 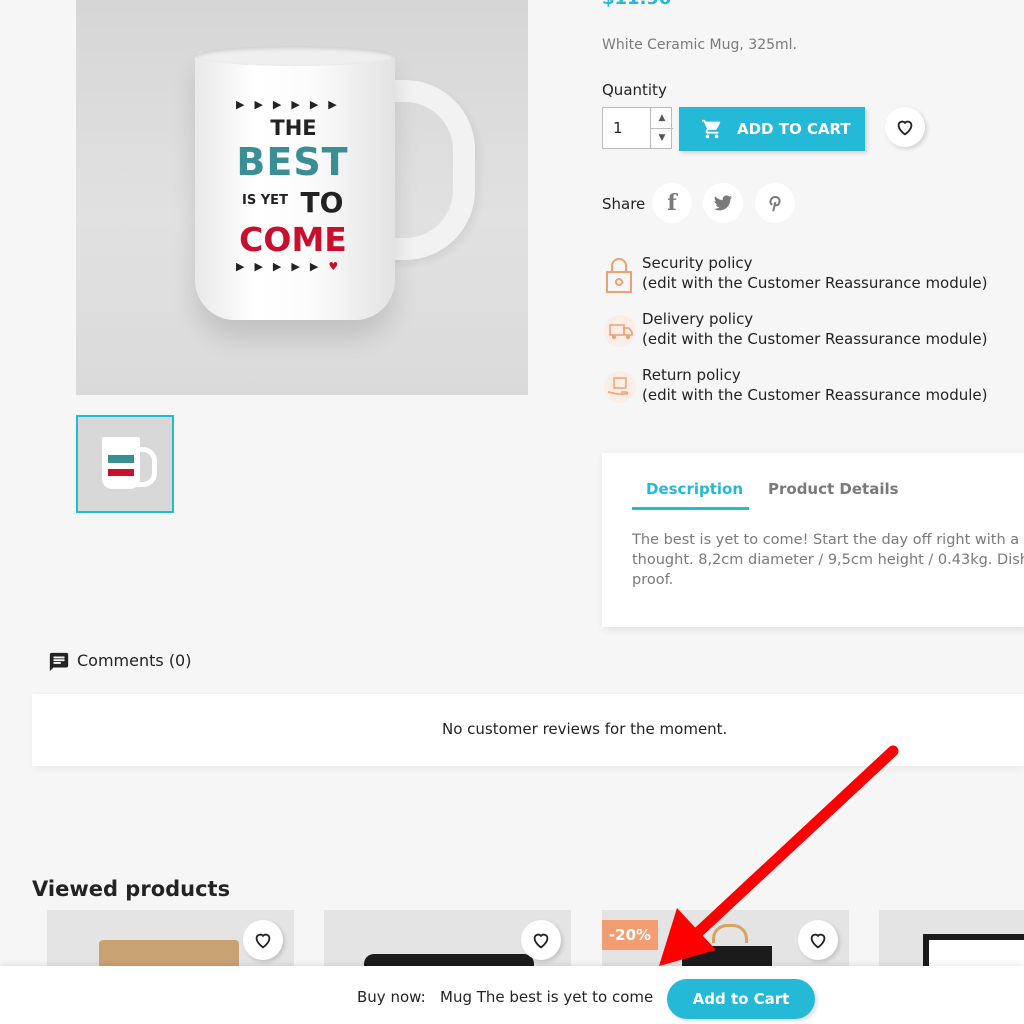 What do you see at coordinates (694, 489) in the screenshot?
I see `tab-description: Description` at bounding box center [694, 489].